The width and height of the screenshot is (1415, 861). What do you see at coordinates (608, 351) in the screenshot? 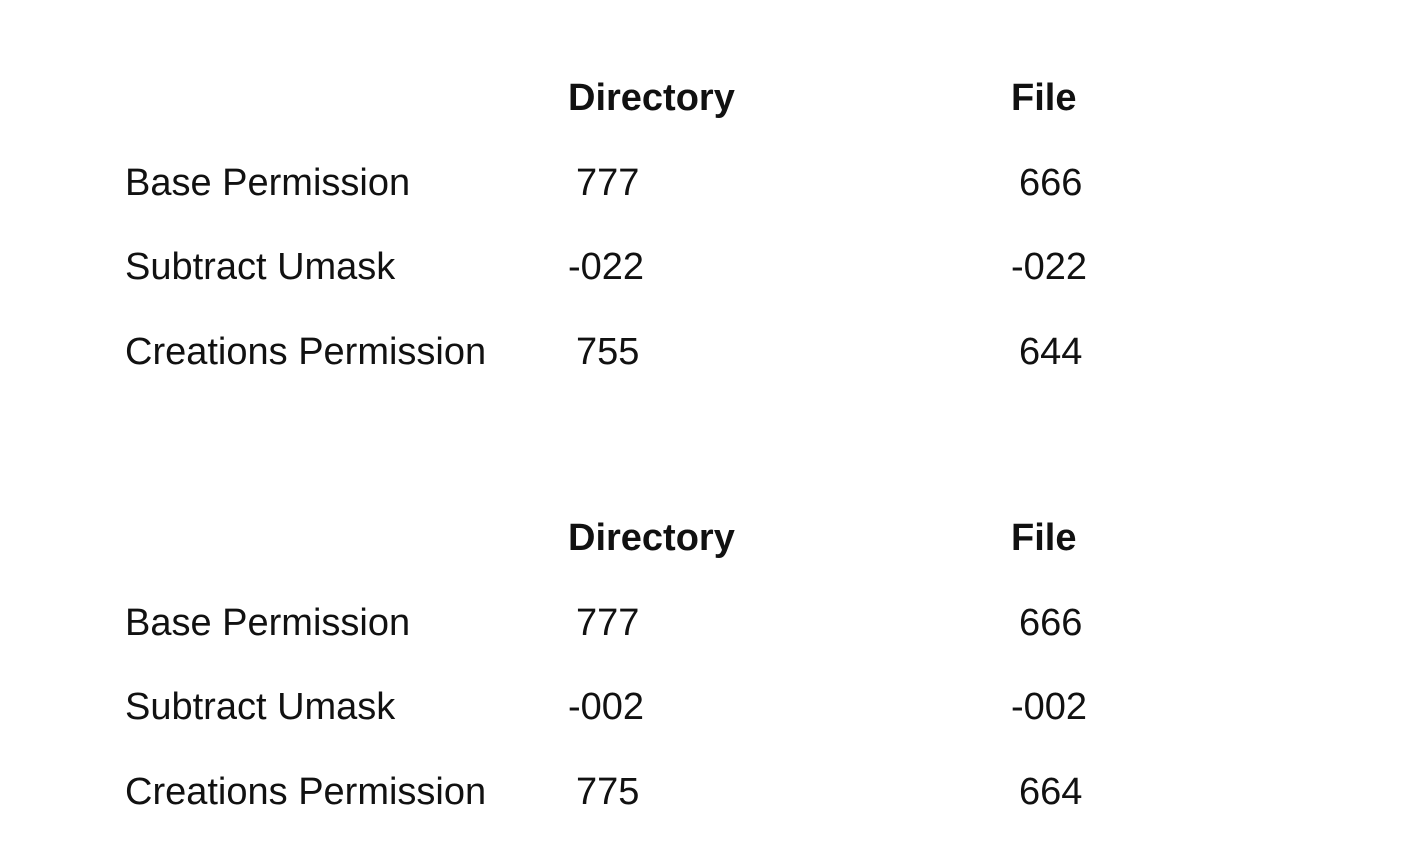
I see `directory-value: 755` at bounding box center [608, 351].